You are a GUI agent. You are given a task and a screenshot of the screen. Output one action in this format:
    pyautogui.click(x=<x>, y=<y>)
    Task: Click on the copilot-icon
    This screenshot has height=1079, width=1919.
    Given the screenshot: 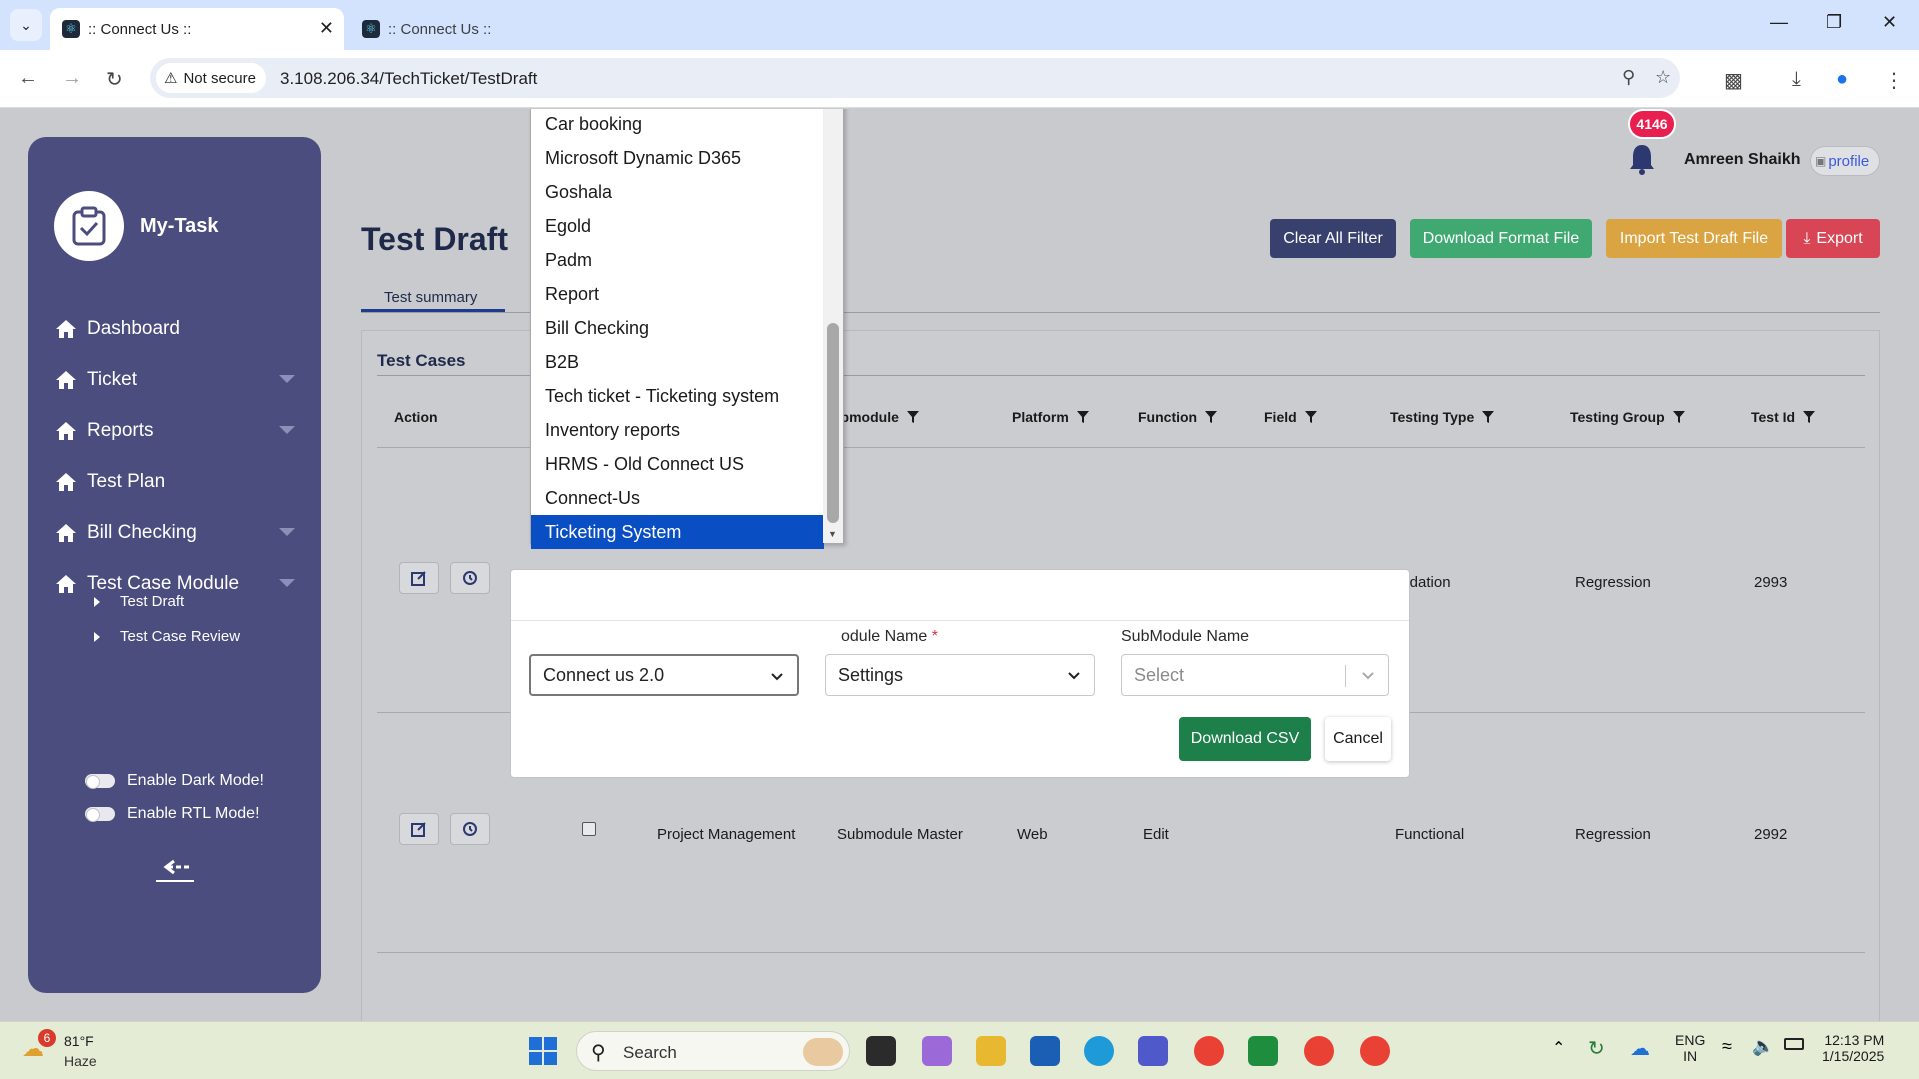 What is the action you would take?
    pyautogui.click(x=937, y=1051)
    